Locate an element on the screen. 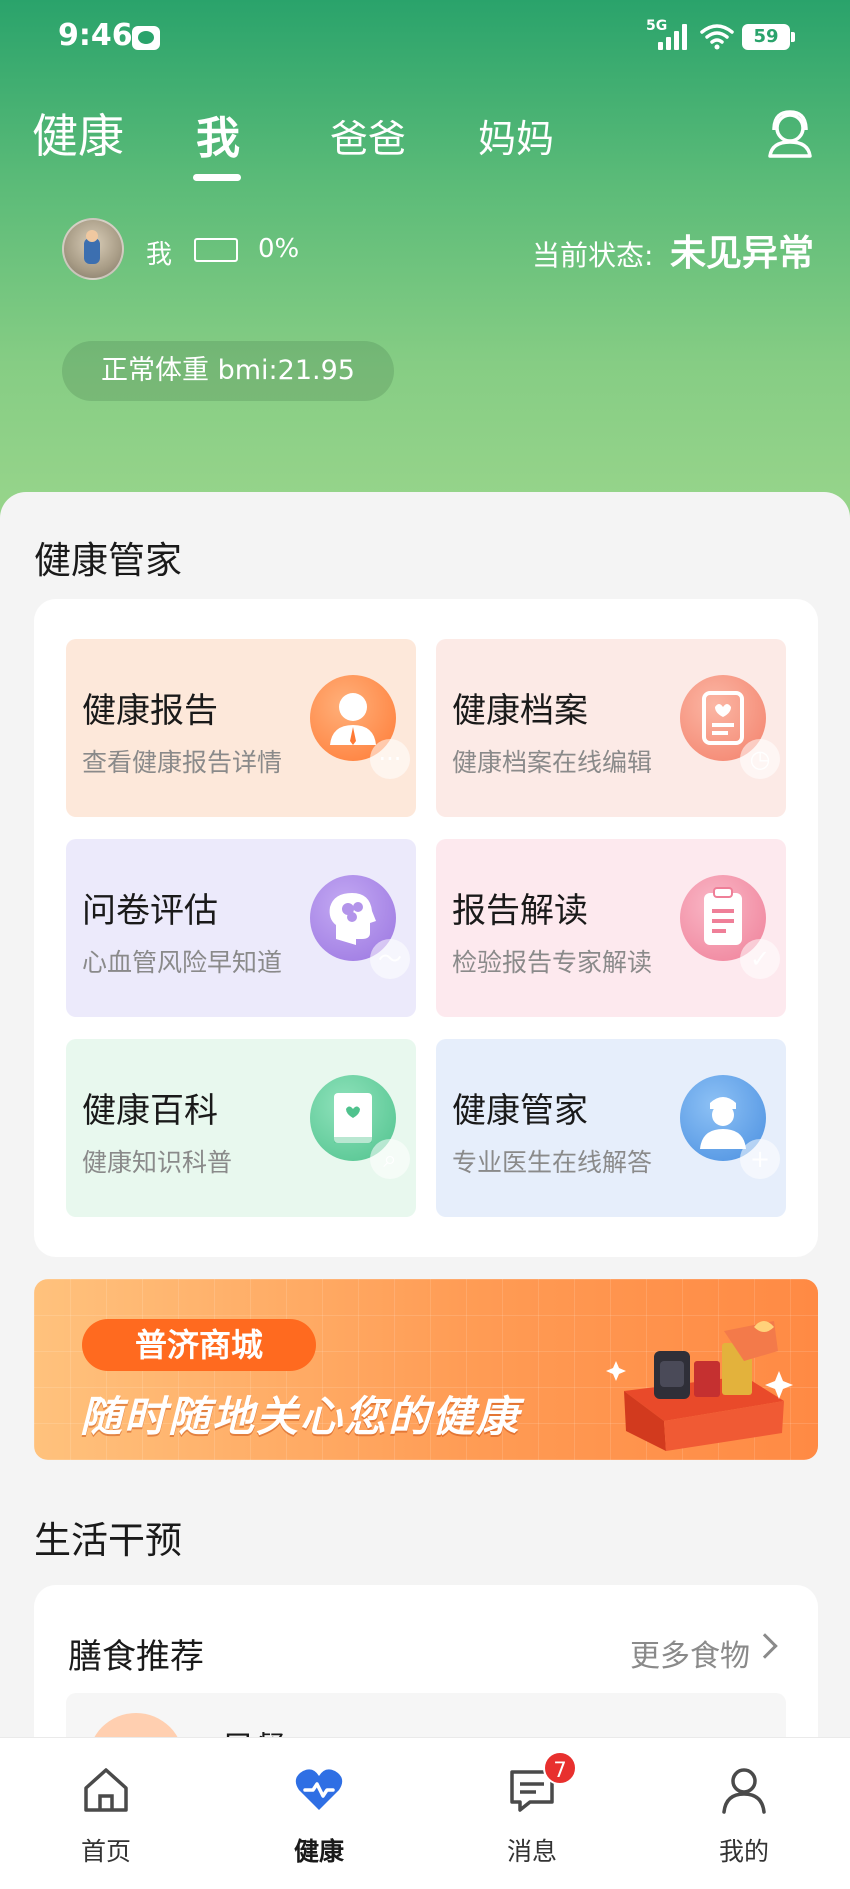  tile-report-interpretation: 报告解读 检验报告专家解读 ✓ is located at coordinates (611, 928).